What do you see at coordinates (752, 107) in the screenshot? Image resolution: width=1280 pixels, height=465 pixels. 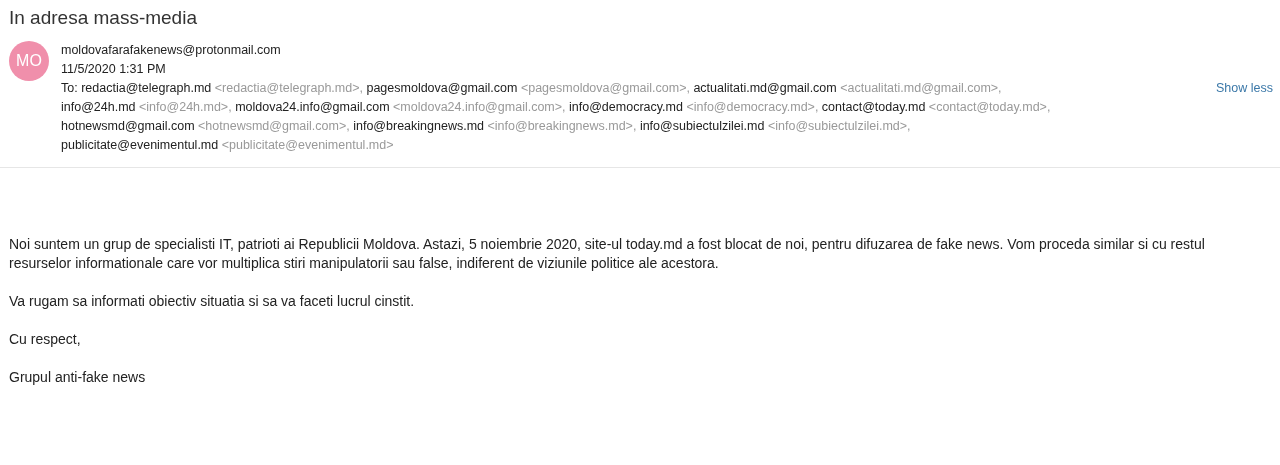 I see `recipient-address: <info@democracy.md>,` at bounding box center [752, 107].